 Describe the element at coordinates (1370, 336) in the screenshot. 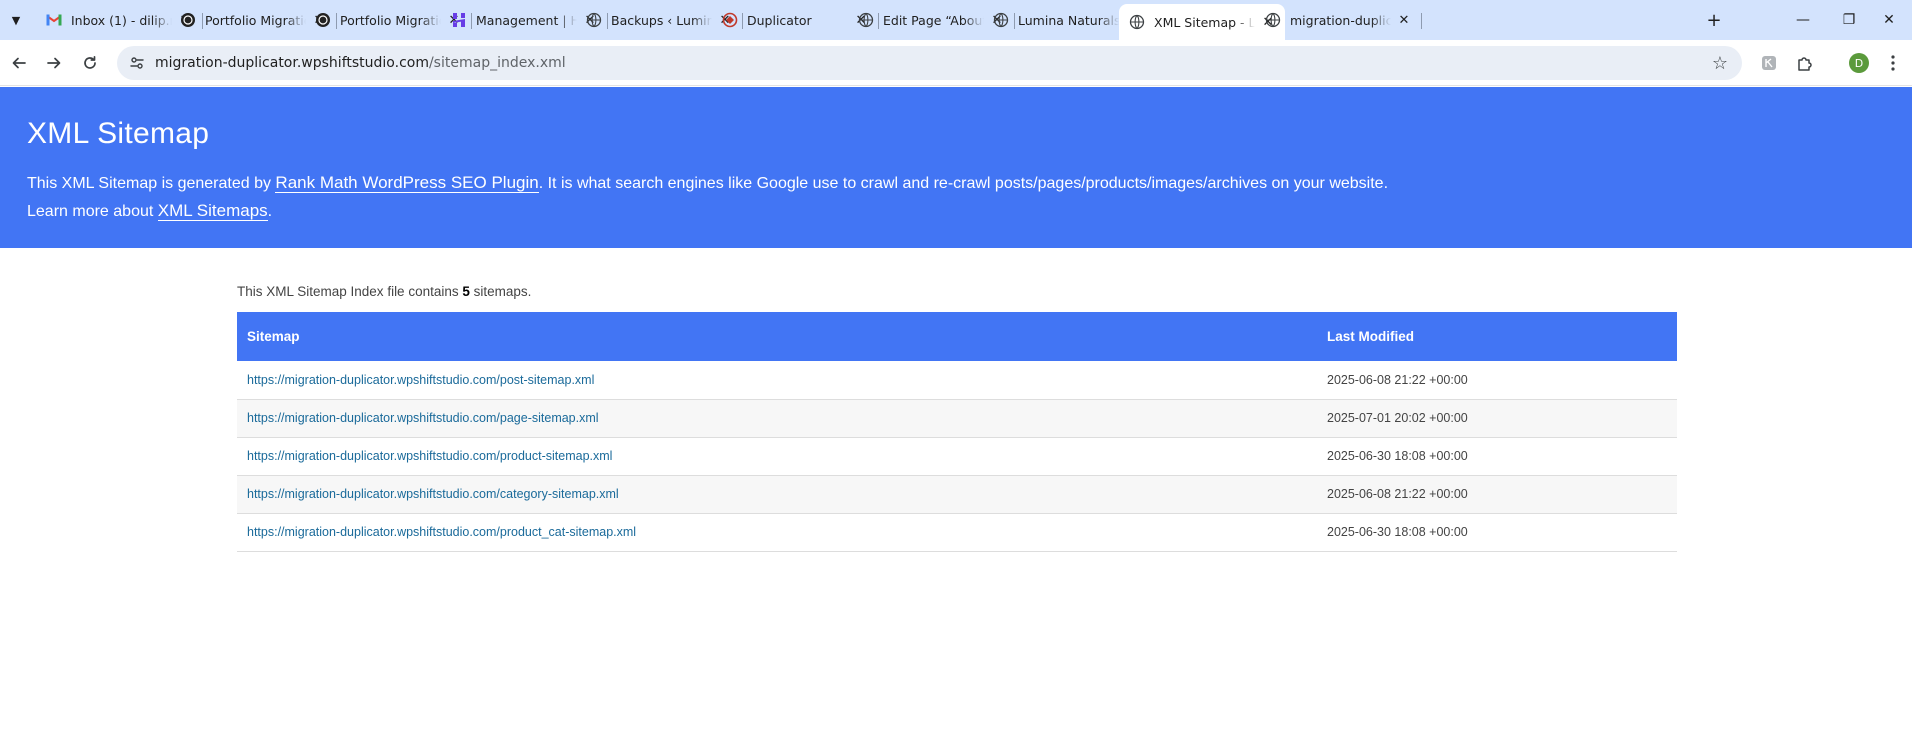

I see `column-header-last-modified: Last Modified` at that location.